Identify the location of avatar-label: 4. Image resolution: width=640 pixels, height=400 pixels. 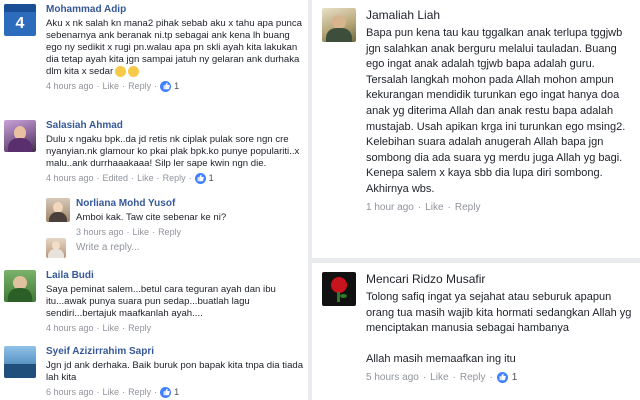
(20, 23).